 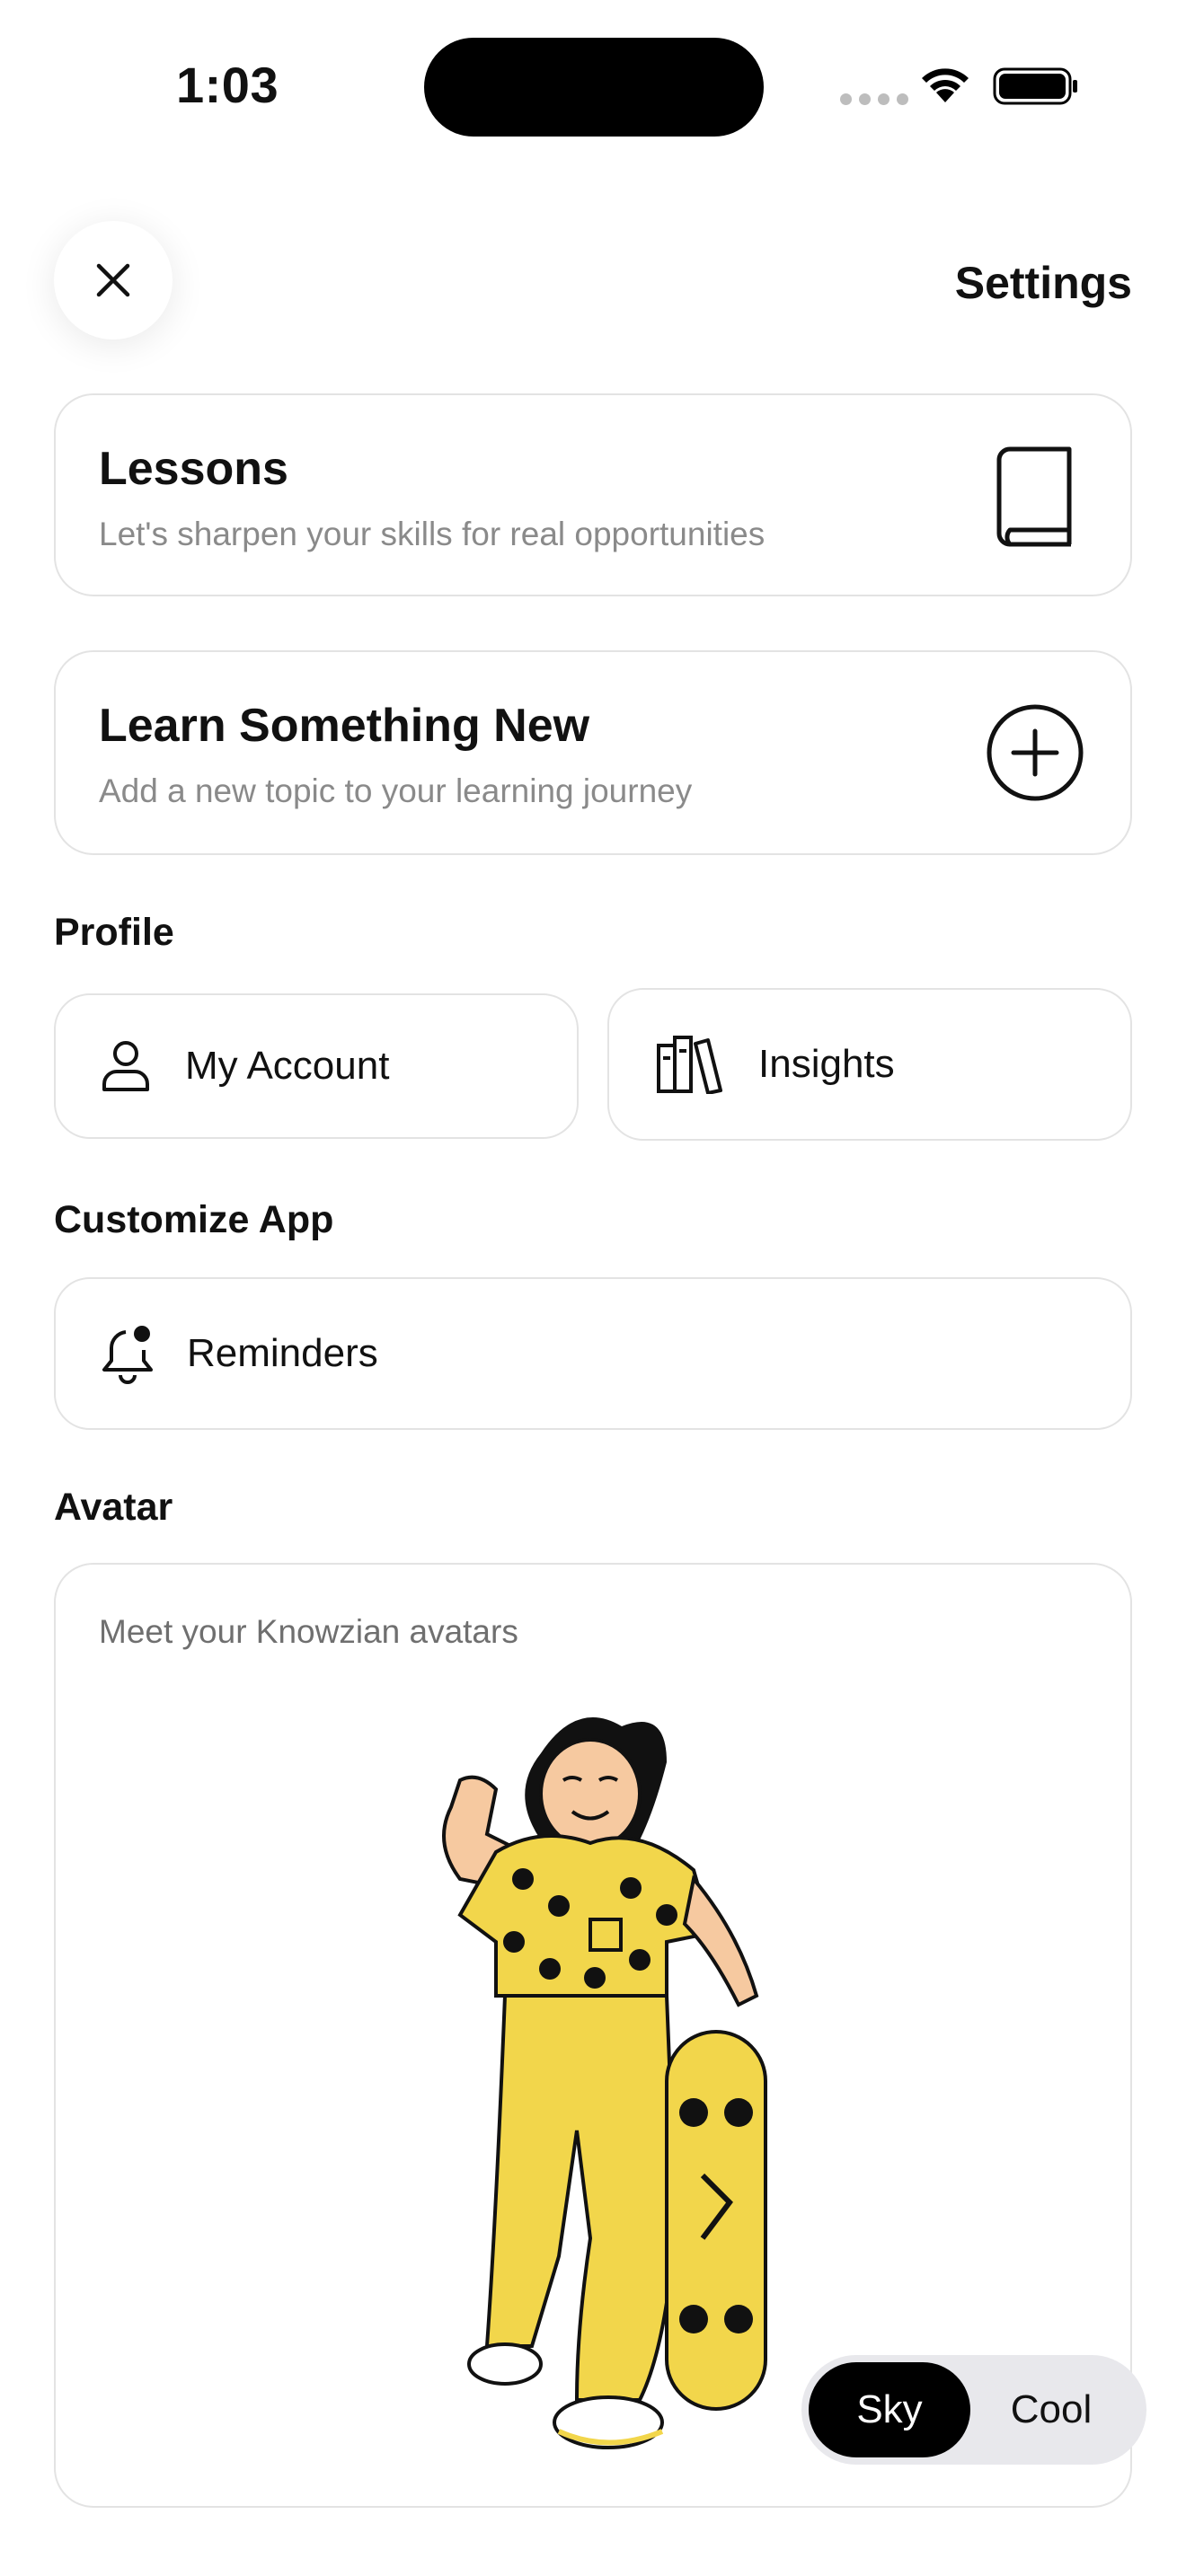 What do you see at coordinates (113, 1507) in the screenshot?
I see `avatar-section-label: Avatar` at bounding box center [113, 1507].